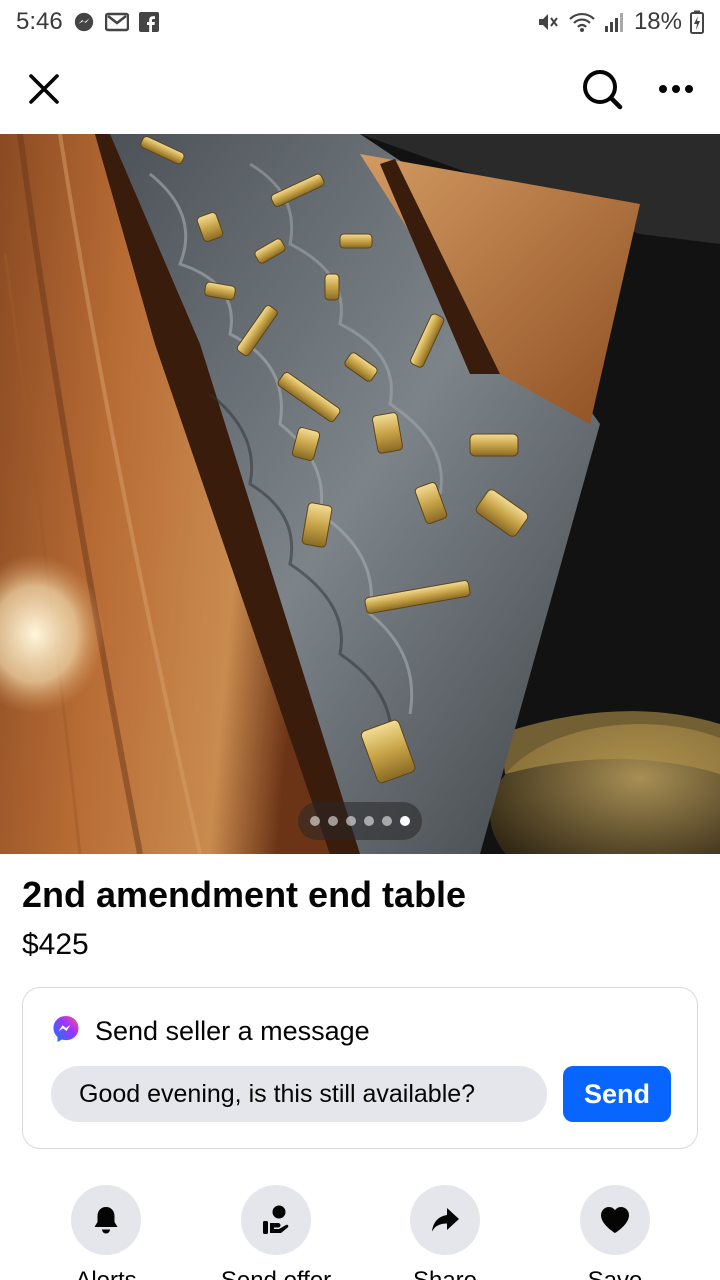 The height and width of the screenshot is (1280, 720). What do you see at coordinates (105, 1273) in the screenshot?
I see `alerts-label: Alerts` at bounding box center [105, 1273].